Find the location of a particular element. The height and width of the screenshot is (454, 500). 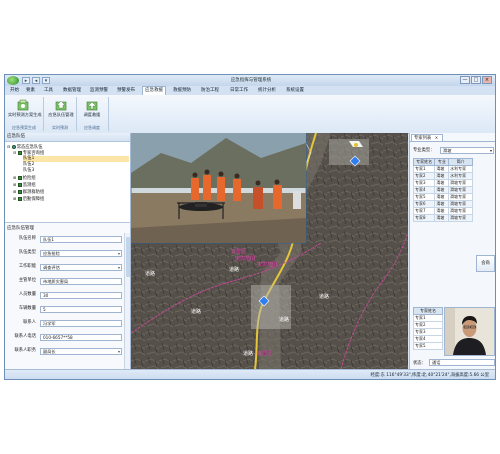

table-row: 专家5 is located at coordinates (428, 346).